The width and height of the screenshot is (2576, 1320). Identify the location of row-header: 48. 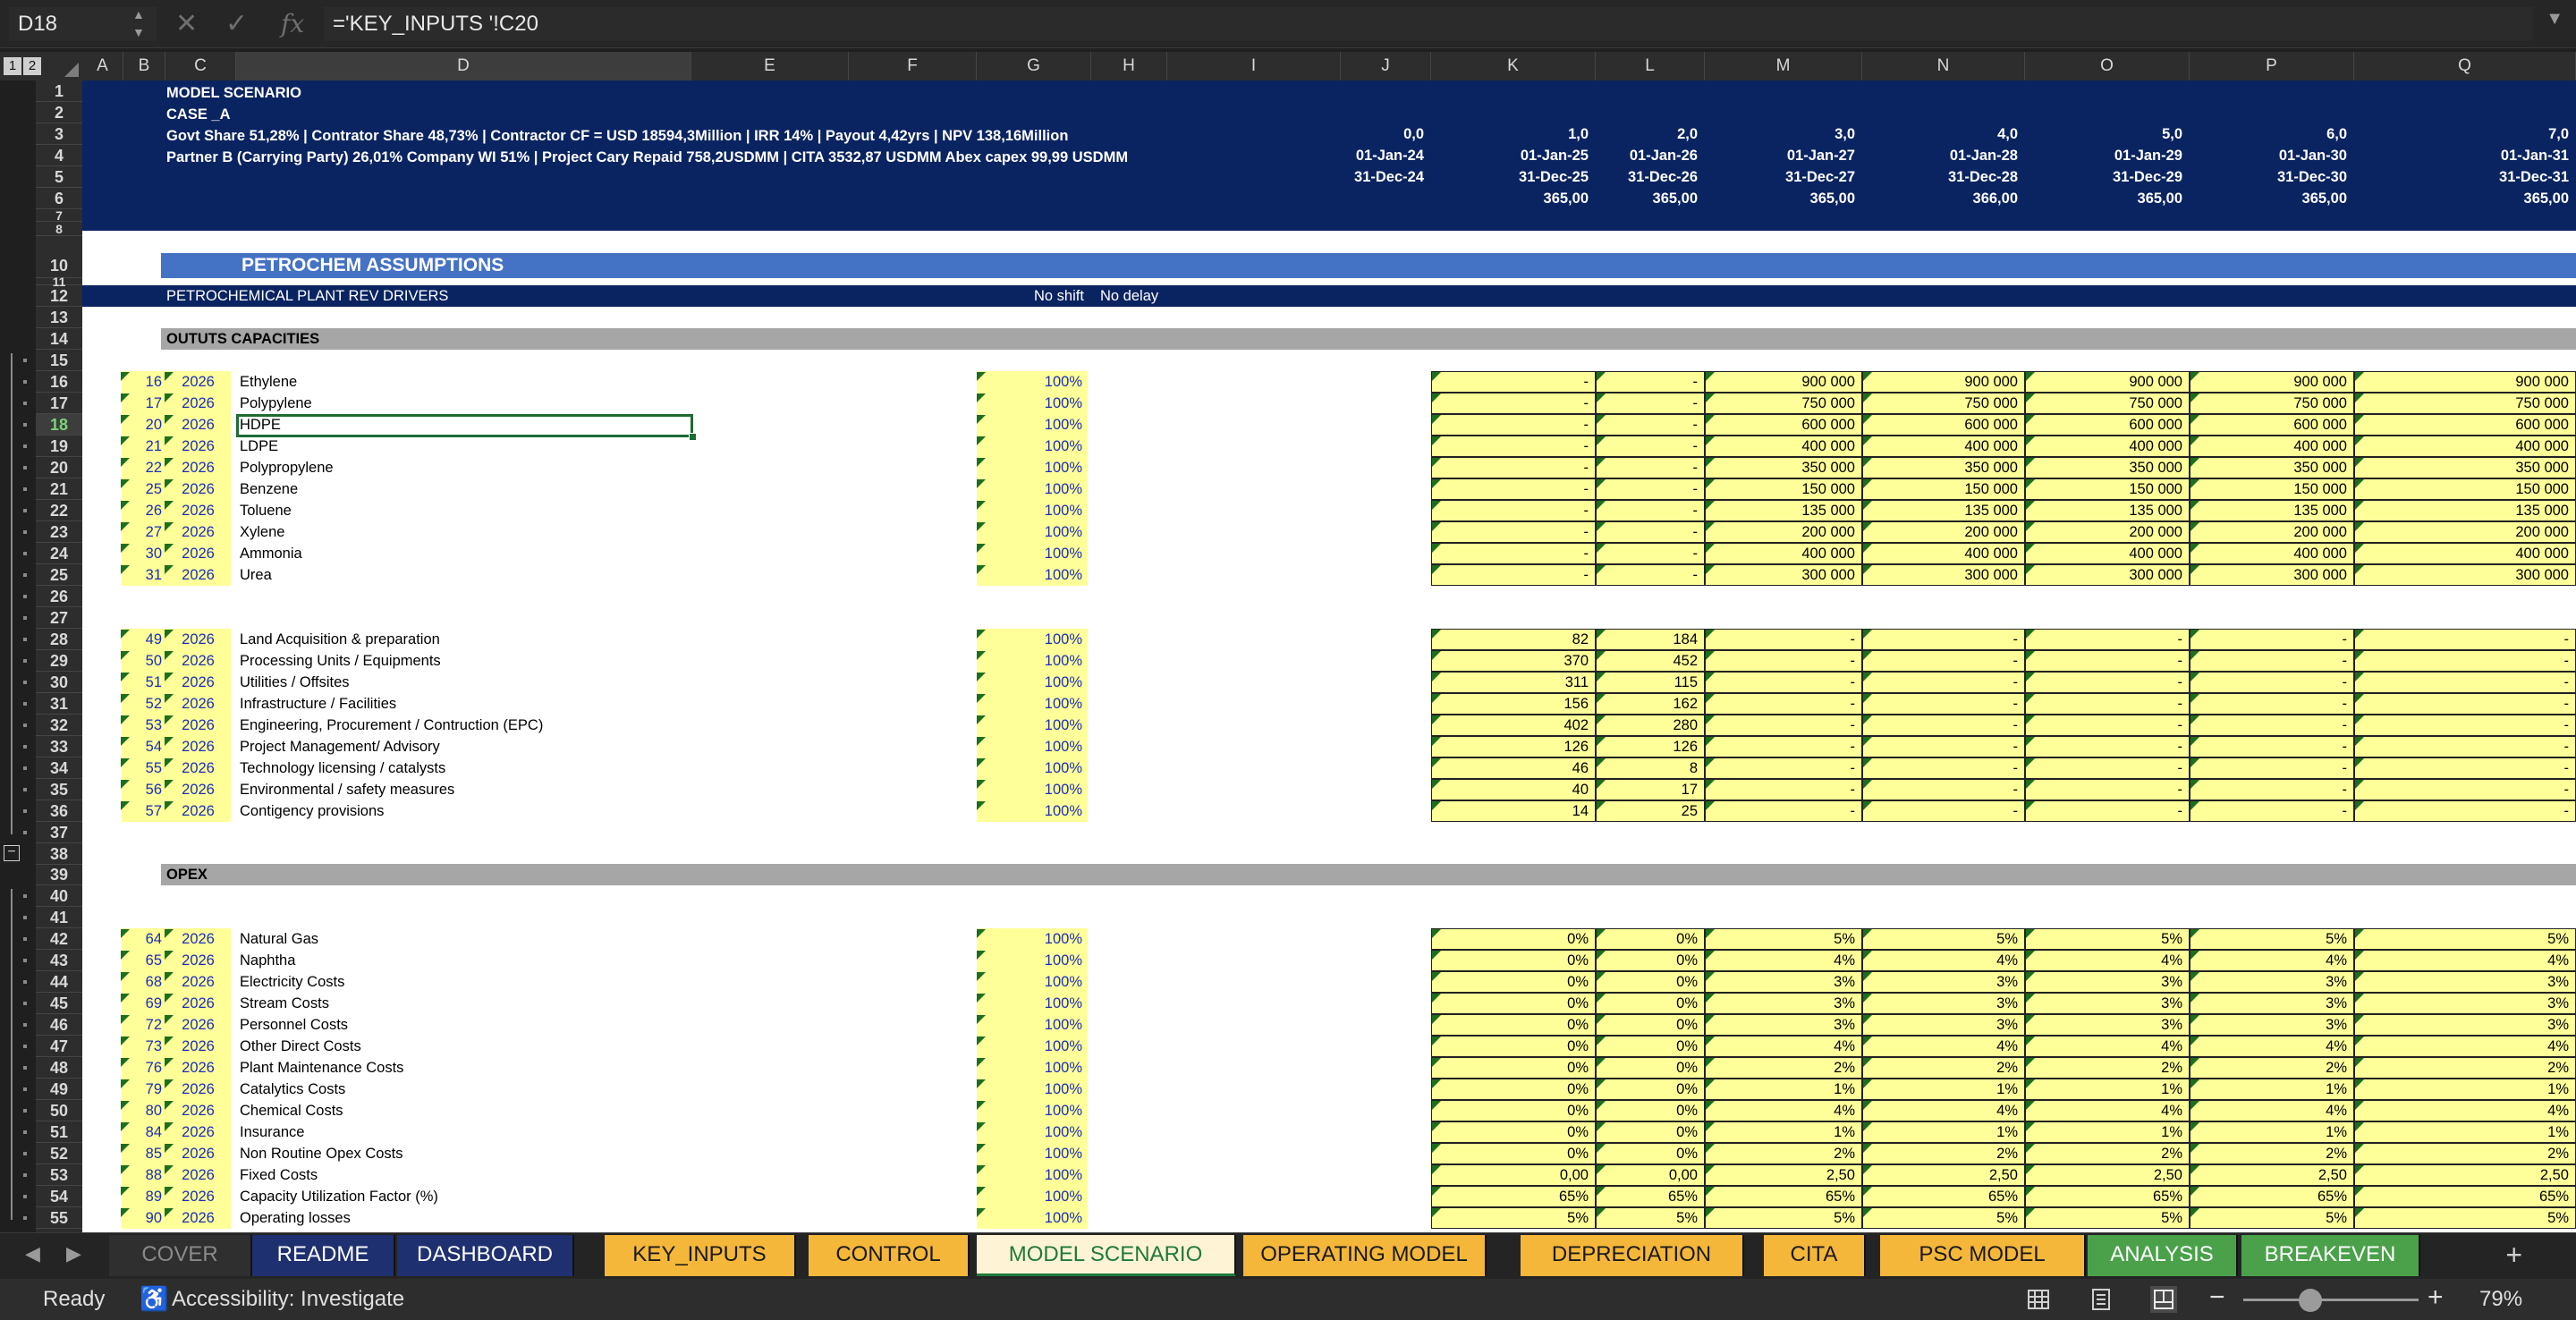
(59, 1068).